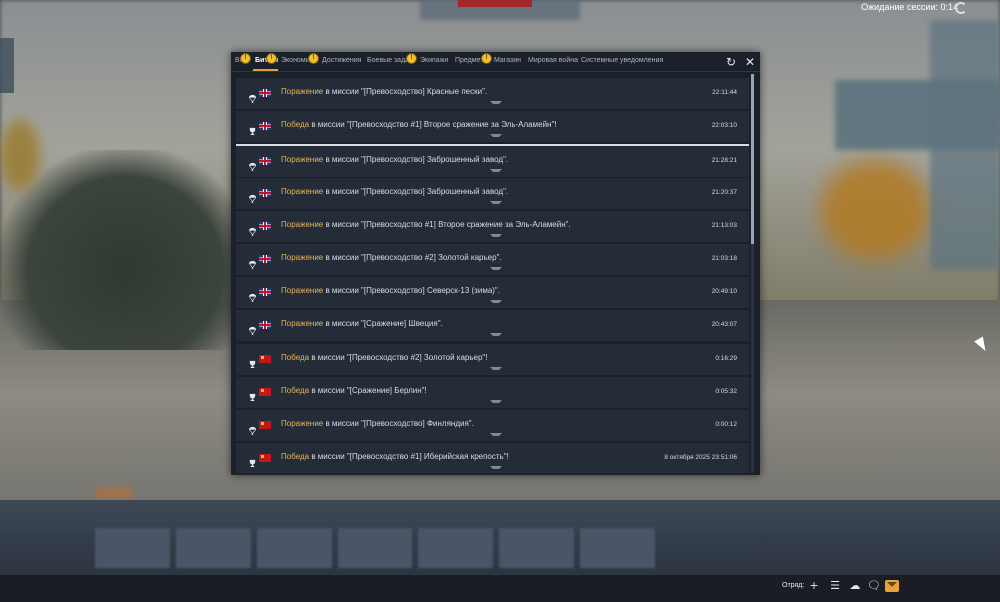 The image size is (1000, 602). Describe the element at coordinates (700, 458) in the screenshot. I see `notification-time: 8 октября 2025 23:51:06` at that location.